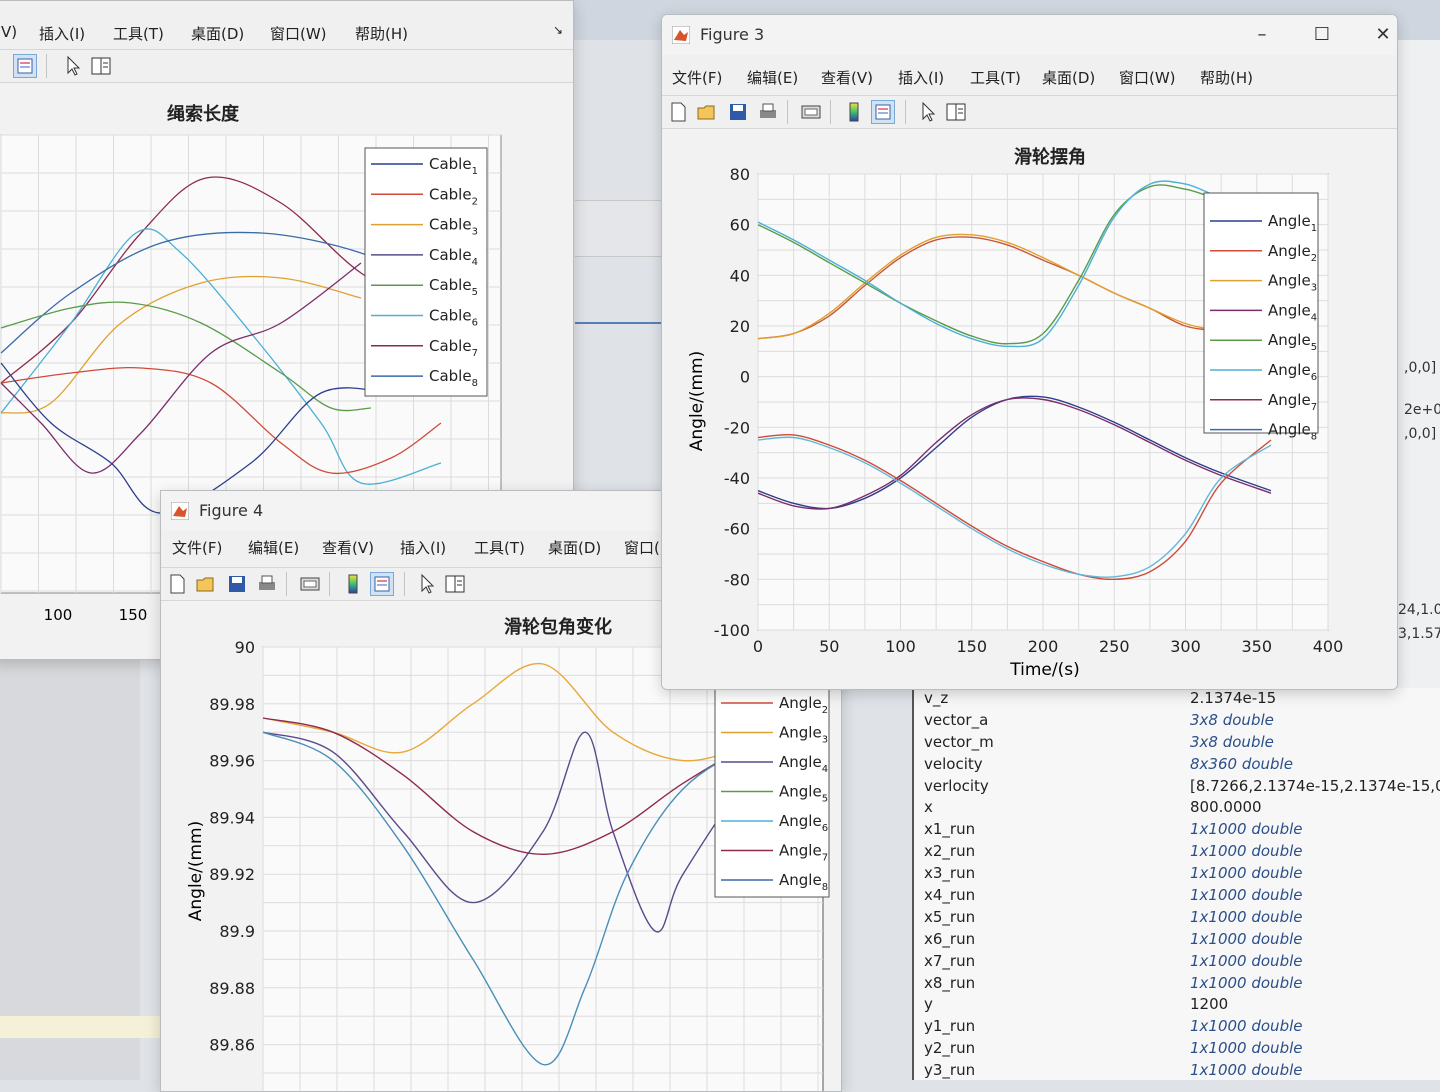 Image resolution: width=1440 pixels, height=1092 pixels. I want to click on x-tick-label: 300, so click(1185, 646).